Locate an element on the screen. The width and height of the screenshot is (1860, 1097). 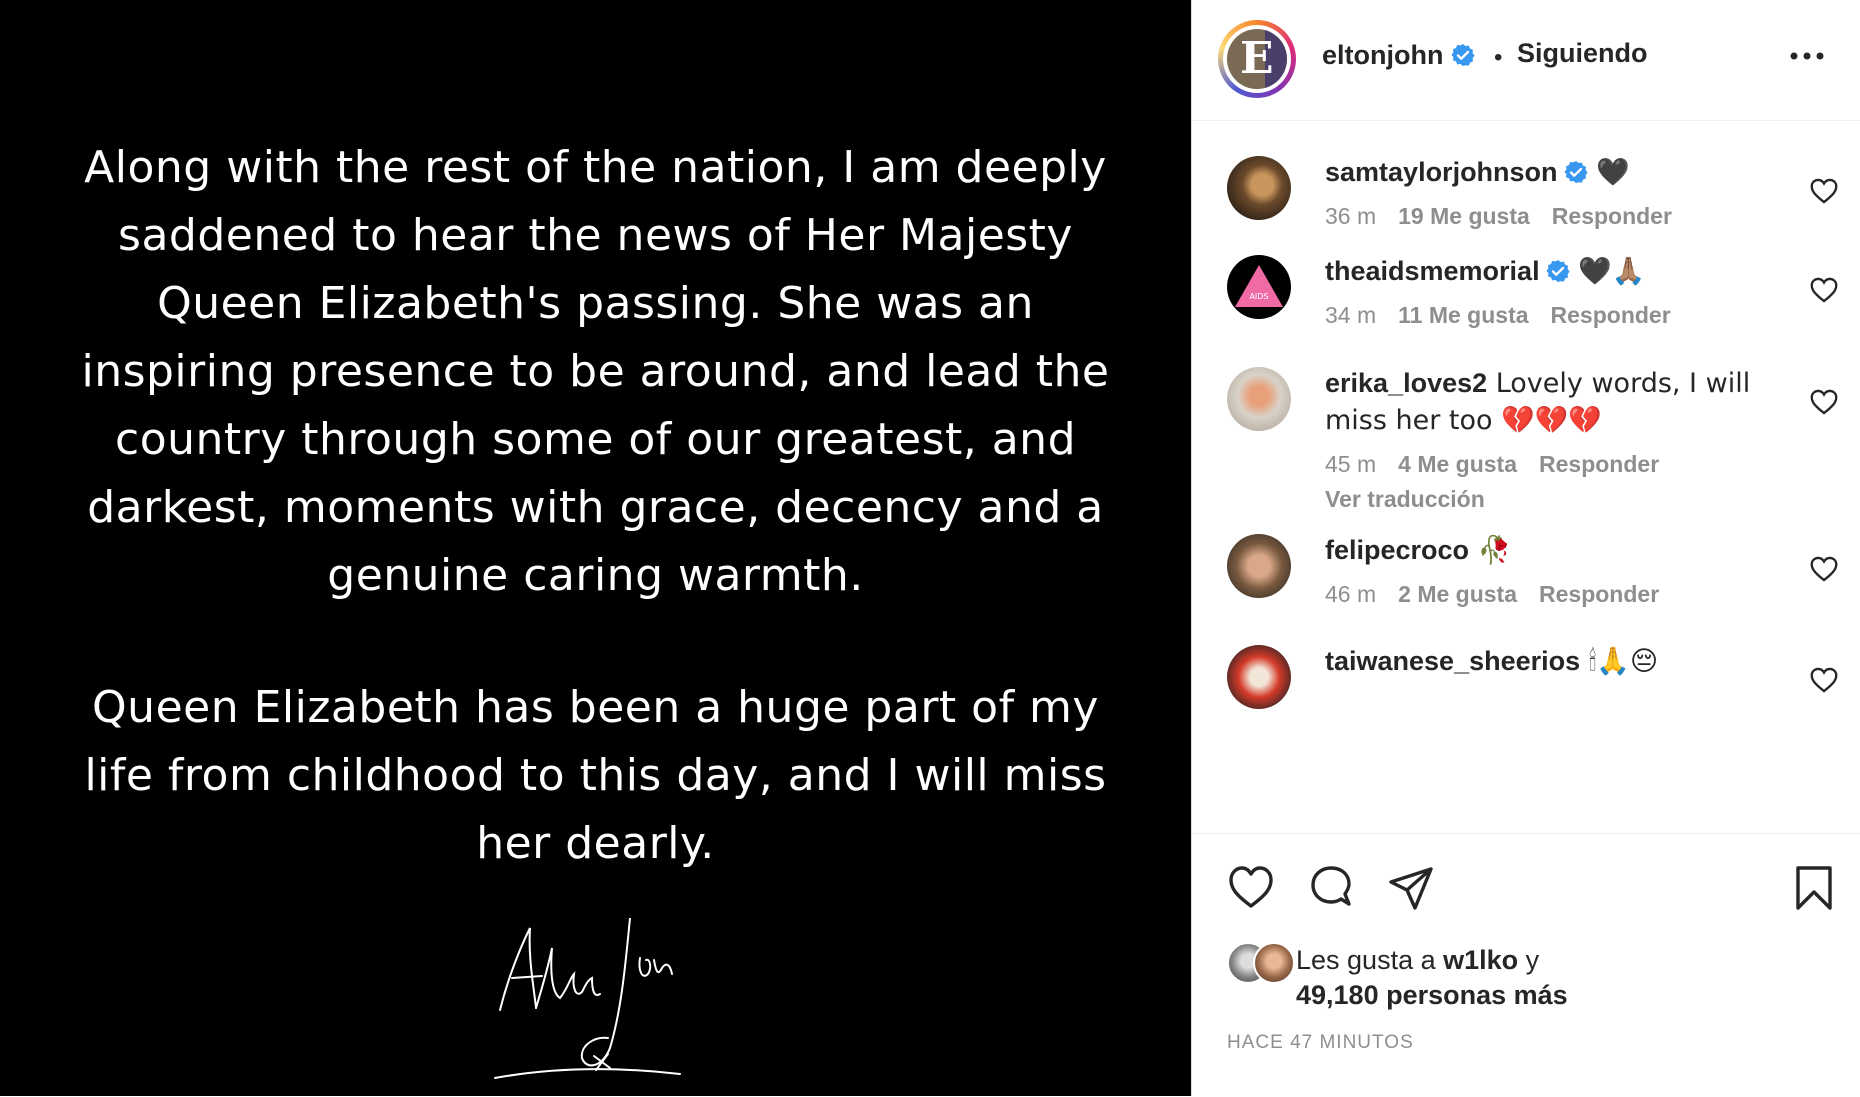
comment-time: 34 m is located at coordinates (1351, 315).